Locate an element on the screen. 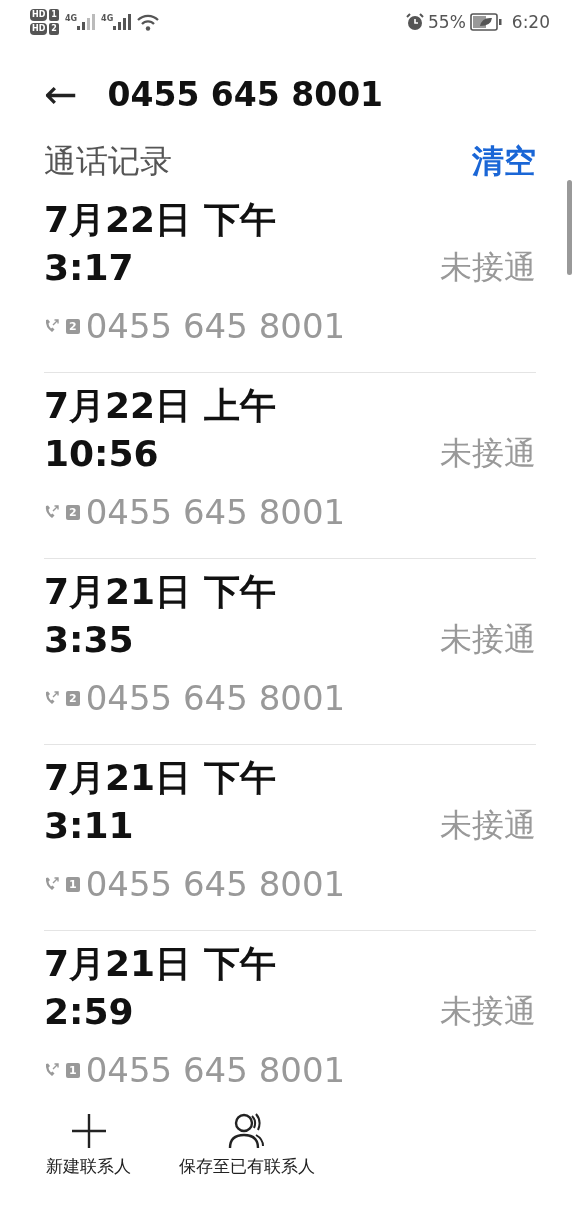  add-to-contact-button: 保存至已有联系人 is located at coordinates (247, 1145).